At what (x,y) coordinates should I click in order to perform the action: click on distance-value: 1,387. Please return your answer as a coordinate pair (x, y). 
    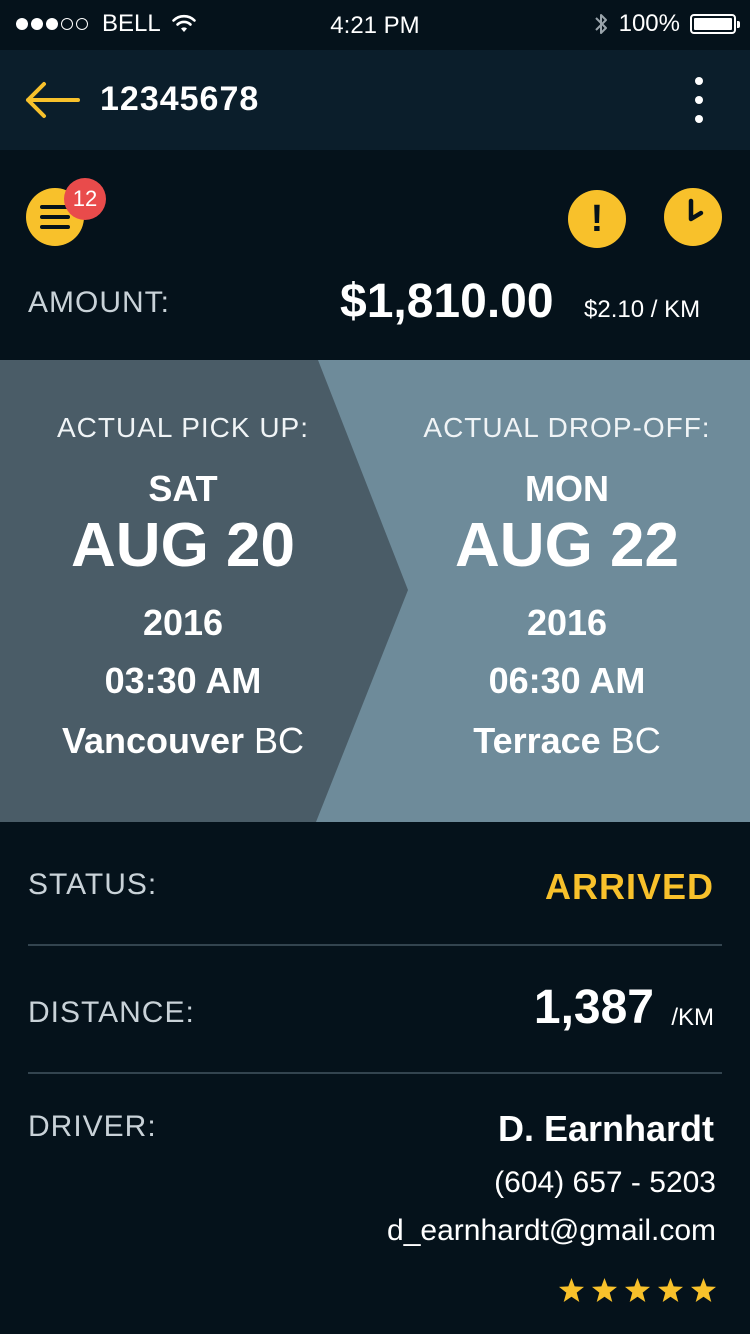
    Looking at the image, I should click on (593, 1007).